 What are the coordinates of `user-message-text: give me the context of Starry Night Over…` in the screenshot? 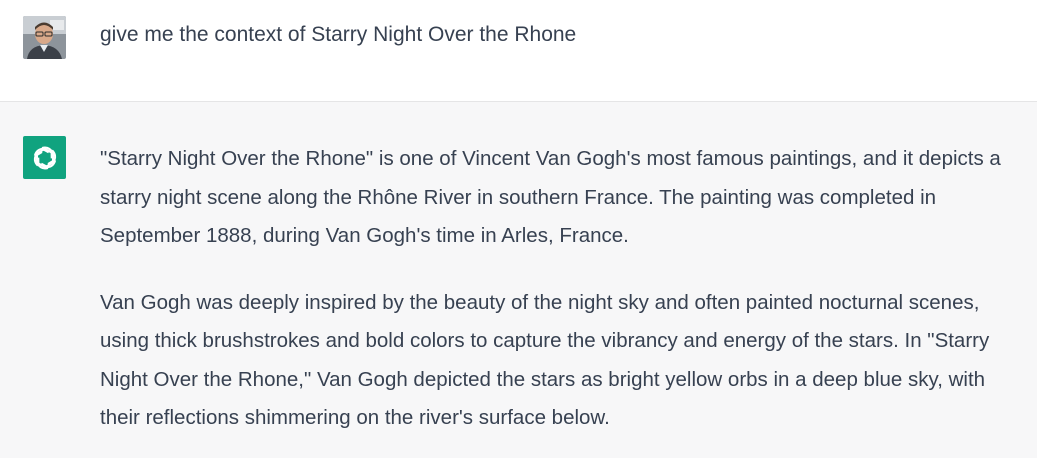 It's located at (338, 34).